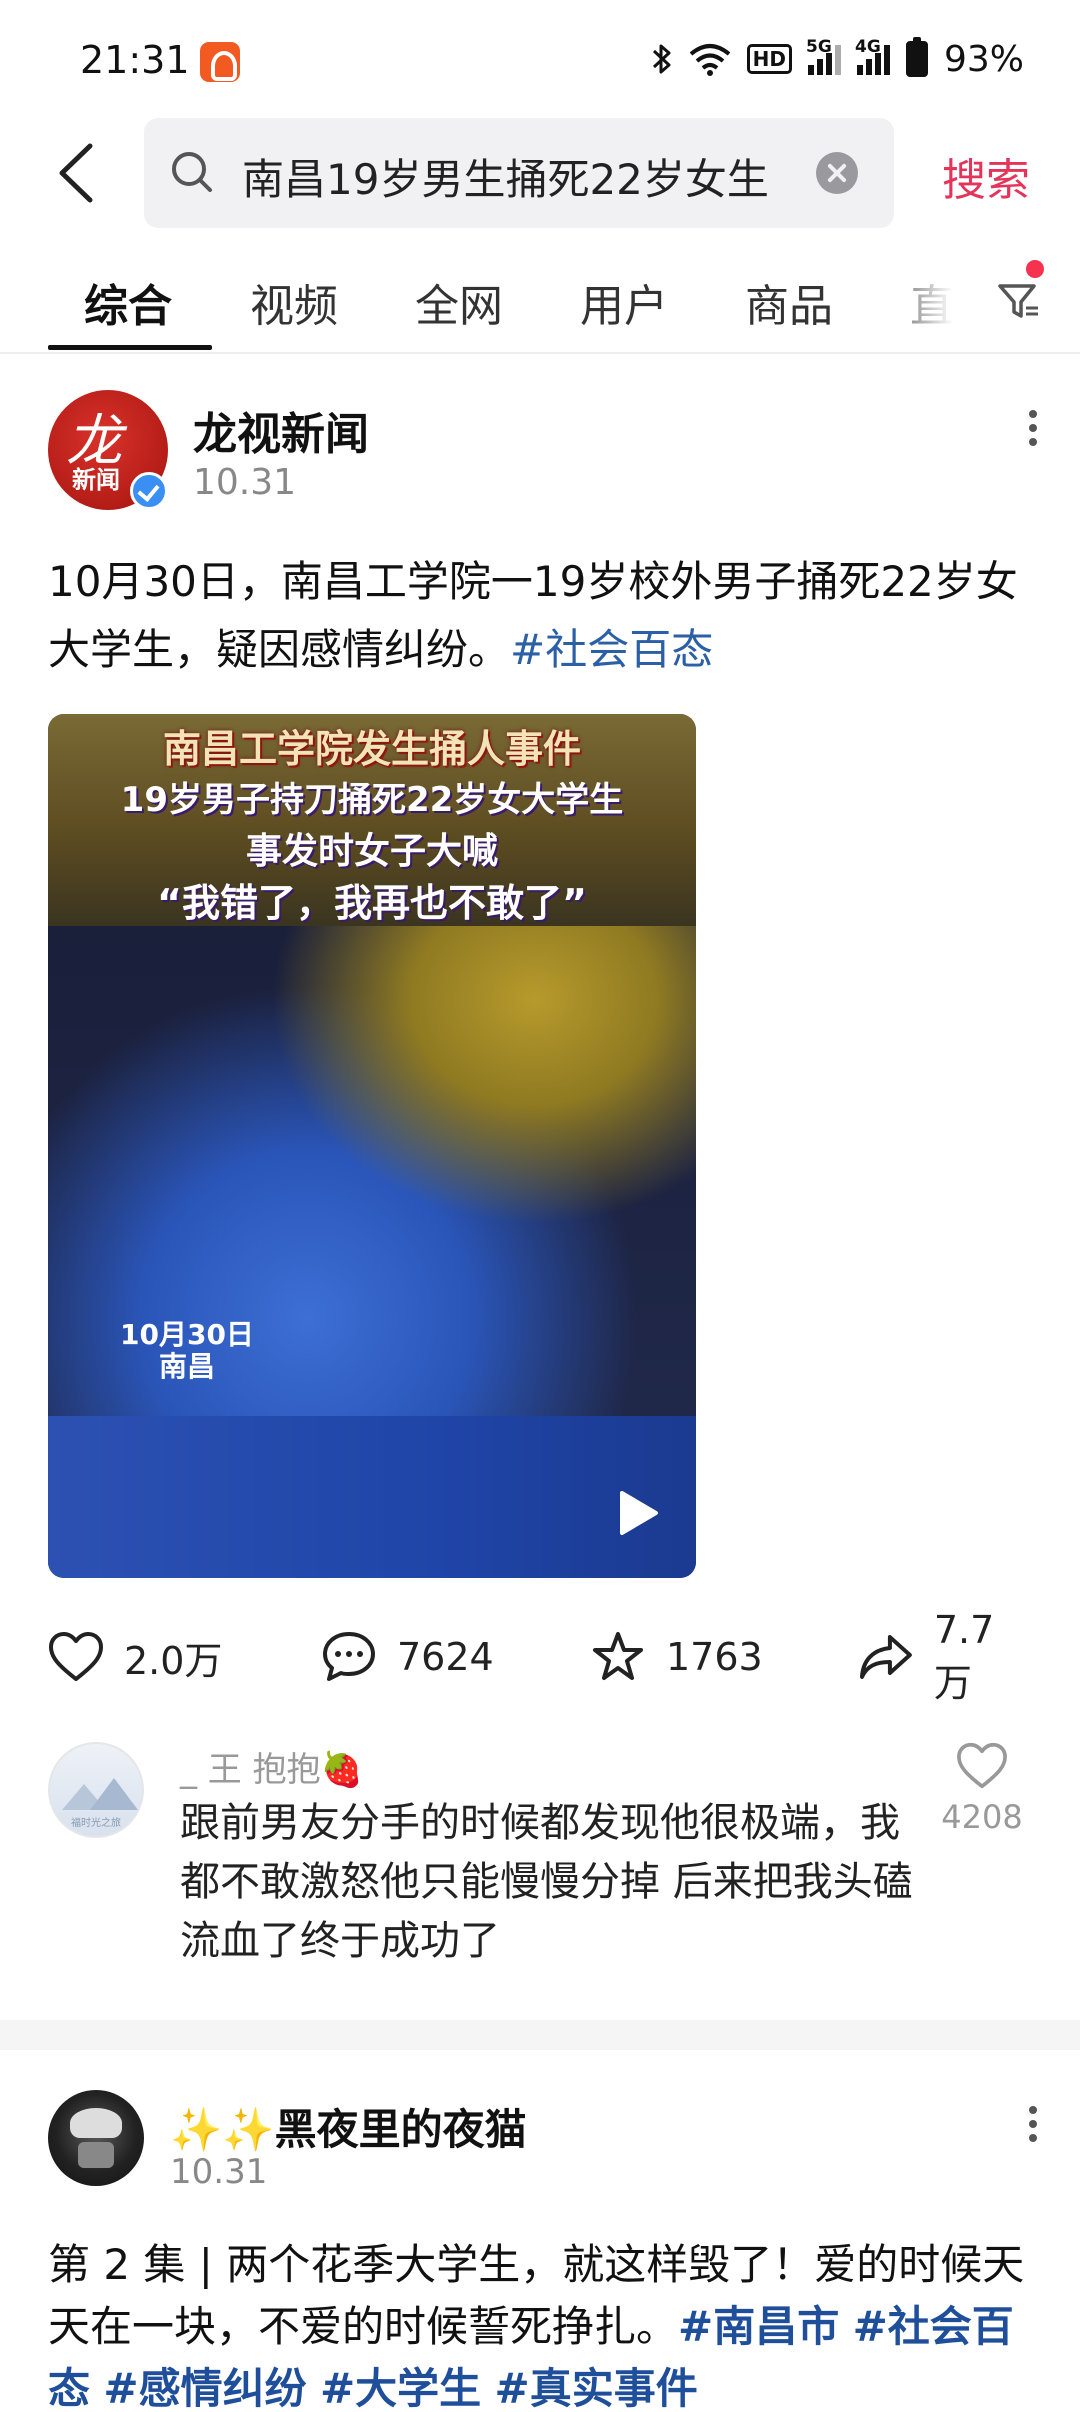  Describe the element at coordinates (548, 450) in the screenshot. I see `post-header: 龙 新闻 龙视新闻 10.31` at that location.